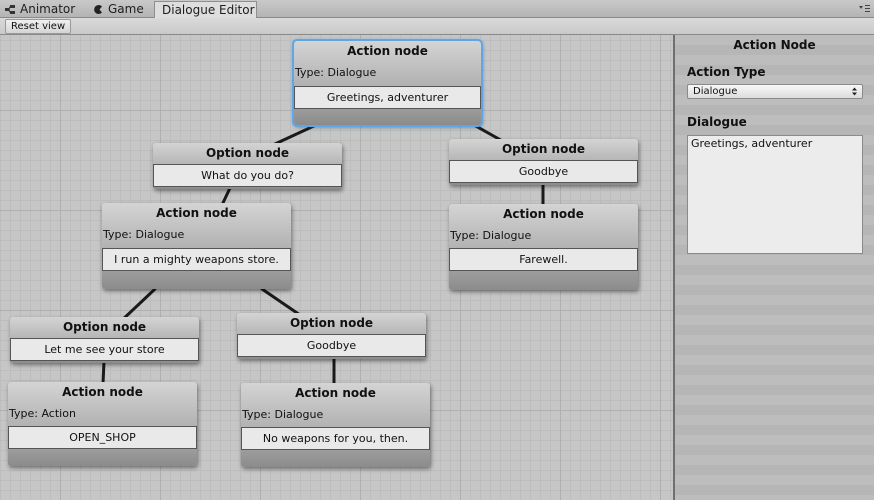 The height and width of the screenshot is (500, 874). What do you see at coordinates (38, 26) in the screenshot?
I see `reset-view-button: Reset view` at bounding box center [38, 26].